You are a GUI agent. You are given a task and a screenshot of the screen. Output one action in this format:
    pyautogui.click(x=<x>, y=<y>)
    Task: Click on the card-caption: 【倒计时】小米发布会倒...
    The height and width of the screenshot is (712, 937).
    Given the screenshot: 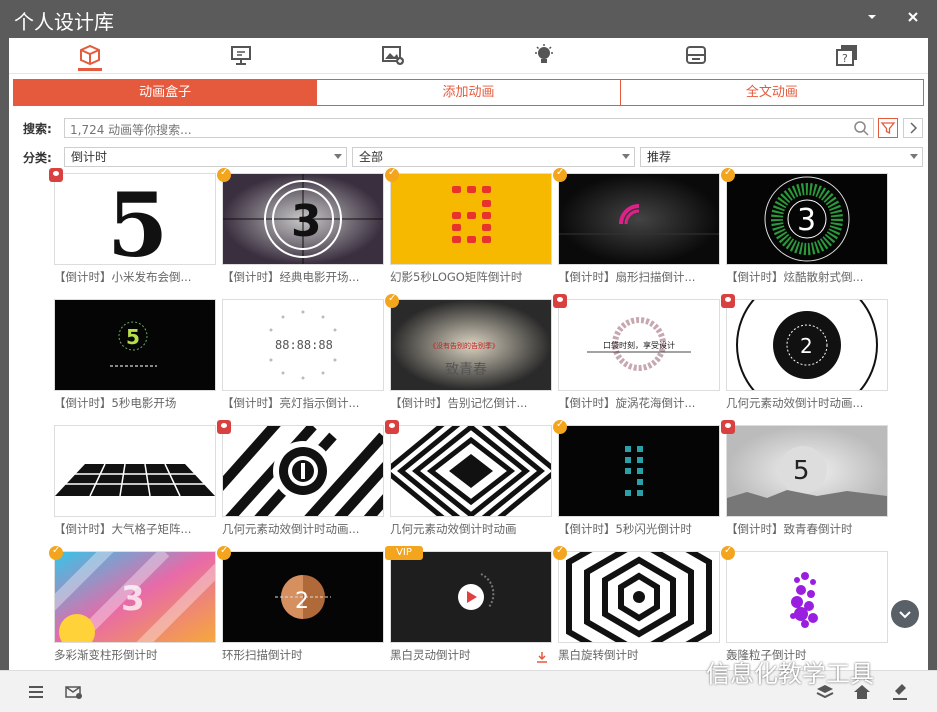 What is the action you would take?
    pyautogui.click(x=123, y=277)
    